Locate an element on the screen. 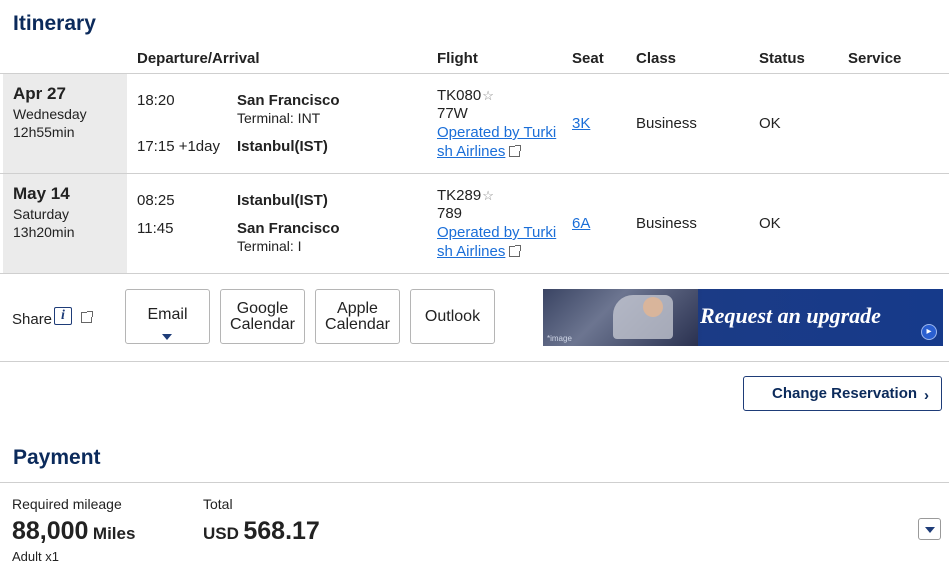  chevron-right-icon: › is located at coordinates (926, 395).